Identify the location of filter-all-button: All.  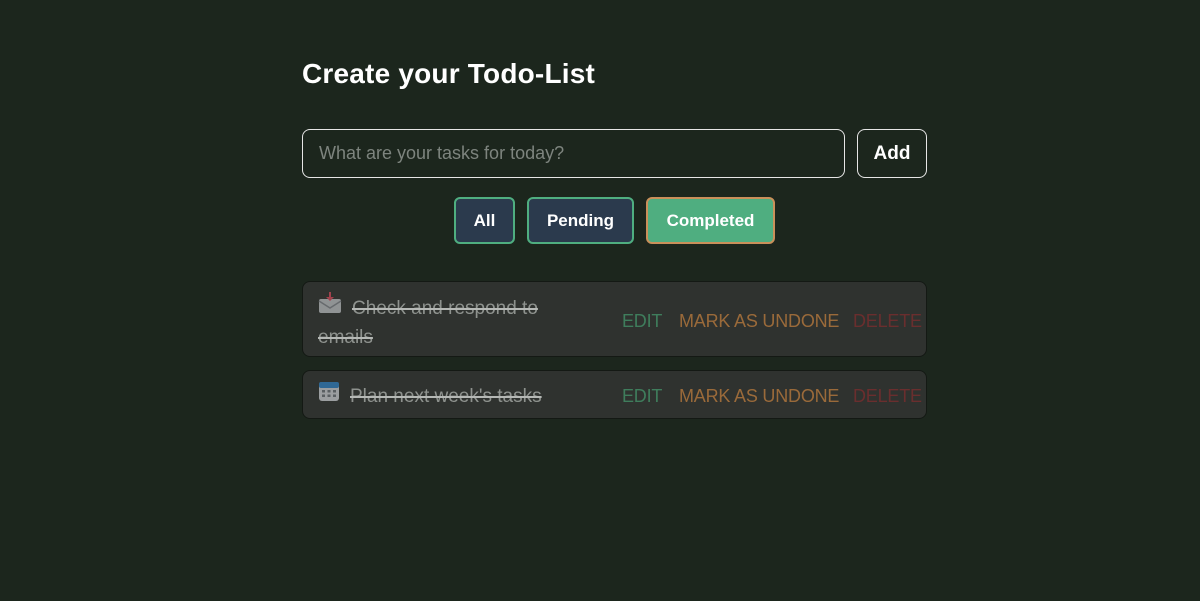
(484, 220).